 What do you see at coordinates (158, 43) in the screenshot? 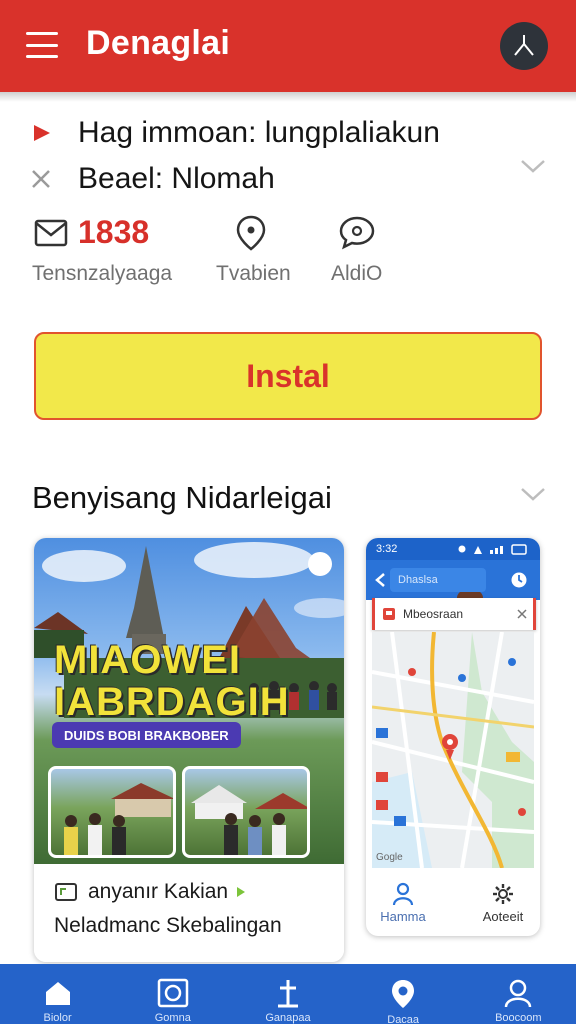
I see `app-title: Denaglai` at bounding box center [158, 43].